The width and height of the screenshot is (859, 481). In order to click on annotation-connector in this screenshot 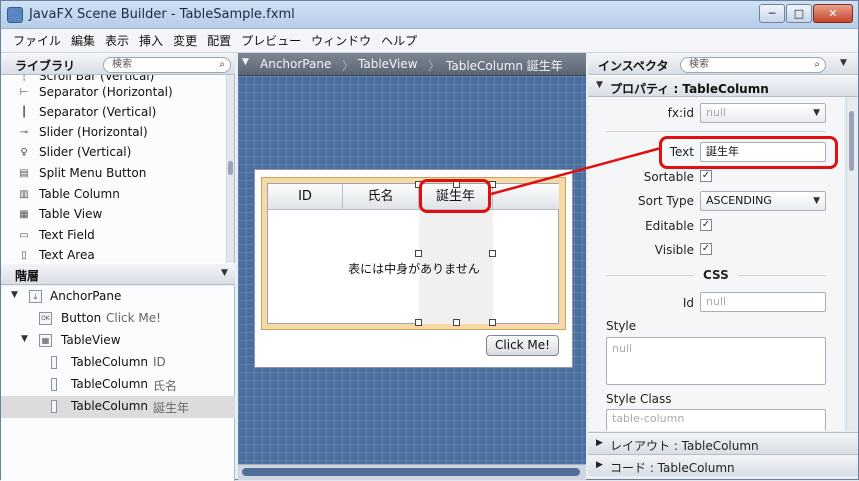, I will do `click(576, 171)`.